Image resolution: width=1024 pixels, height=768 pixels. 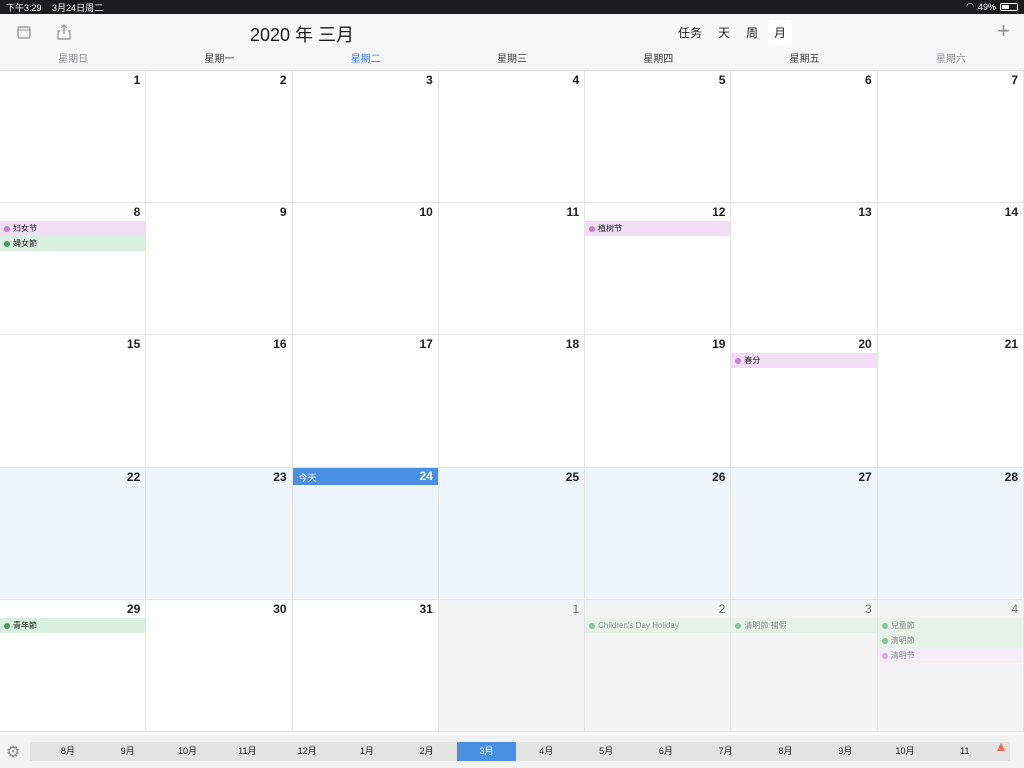 What do you see at coordinates (137, 80) in the screenshot?
I see `day-number: 1` at bounding box center [137, 80].